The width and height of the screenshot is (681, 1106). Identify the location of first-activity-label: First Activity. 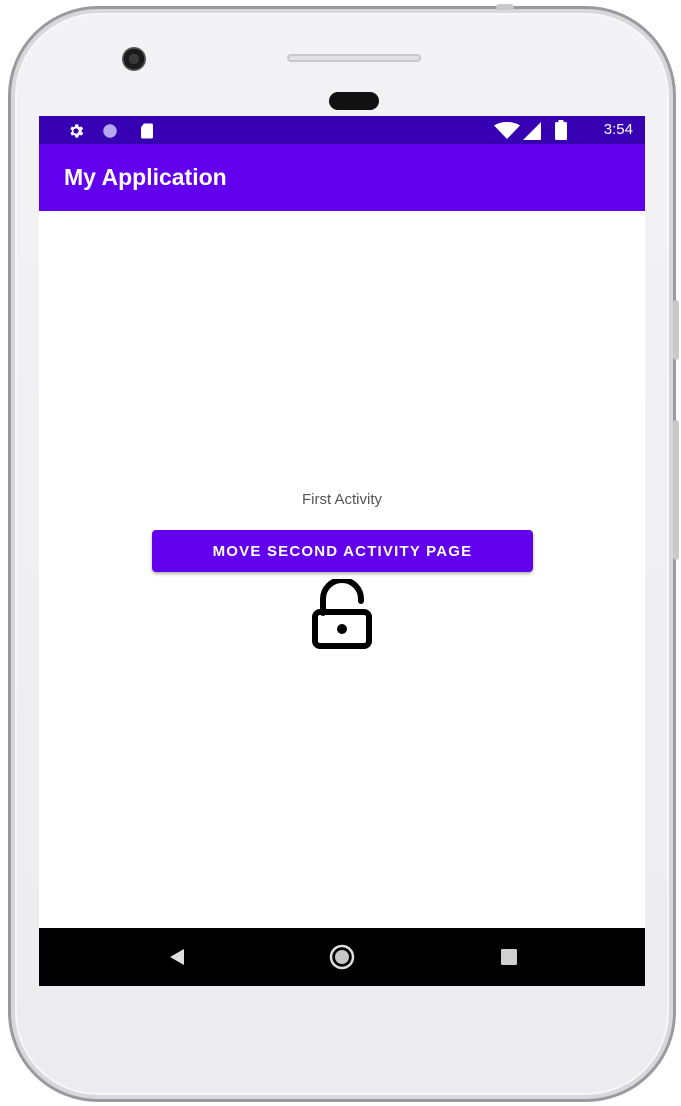
(341, 499).